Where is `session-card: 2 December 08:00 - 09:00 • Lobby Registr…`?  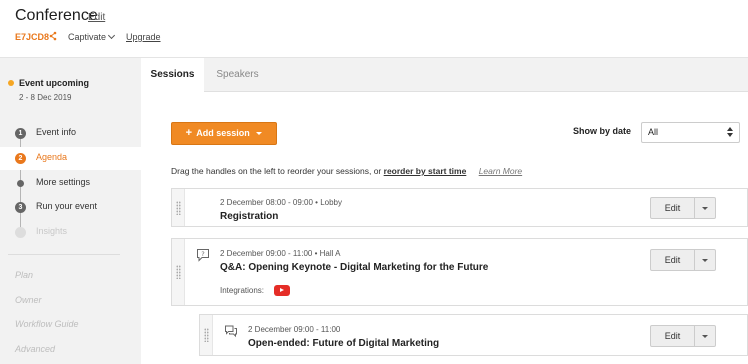
session-card: 2 December 08:00 - 09:00 • Lobby Registr… is located at coordinates (459, 207).